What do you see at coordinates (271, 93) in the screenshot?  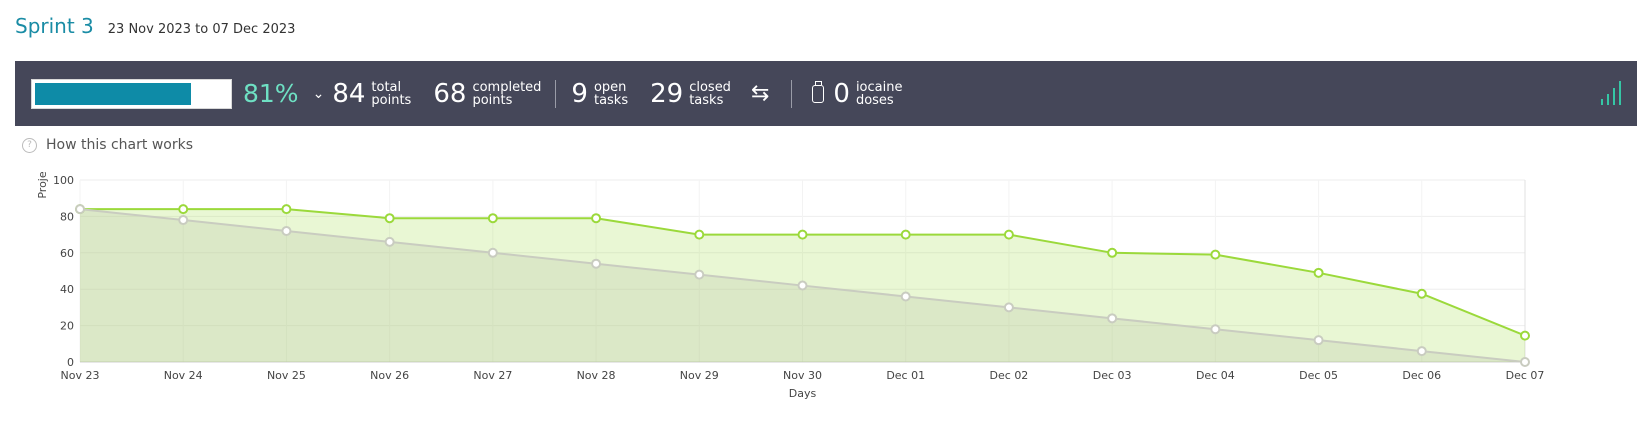 I see `progress-percent: 81%` at bounding box center [271, 93].